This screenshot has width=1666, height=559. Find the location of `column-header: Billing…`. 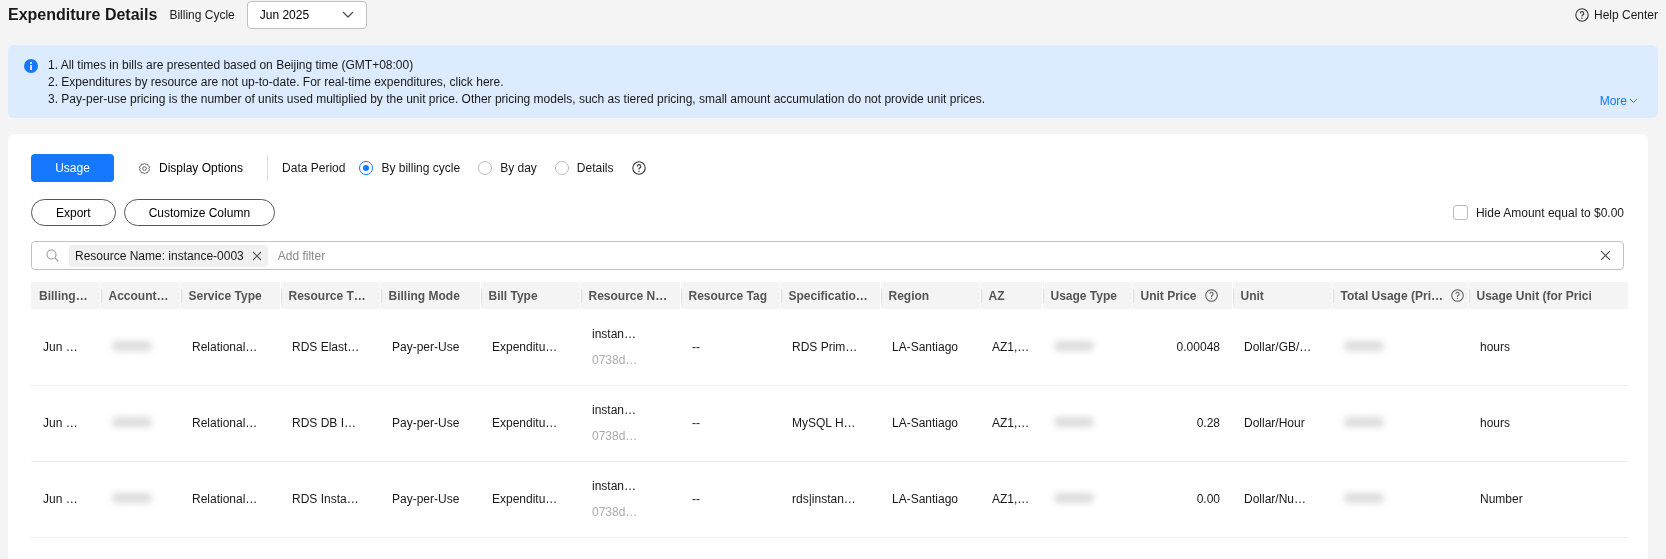

column-header: Billing… is located at coordinates (65, 295).